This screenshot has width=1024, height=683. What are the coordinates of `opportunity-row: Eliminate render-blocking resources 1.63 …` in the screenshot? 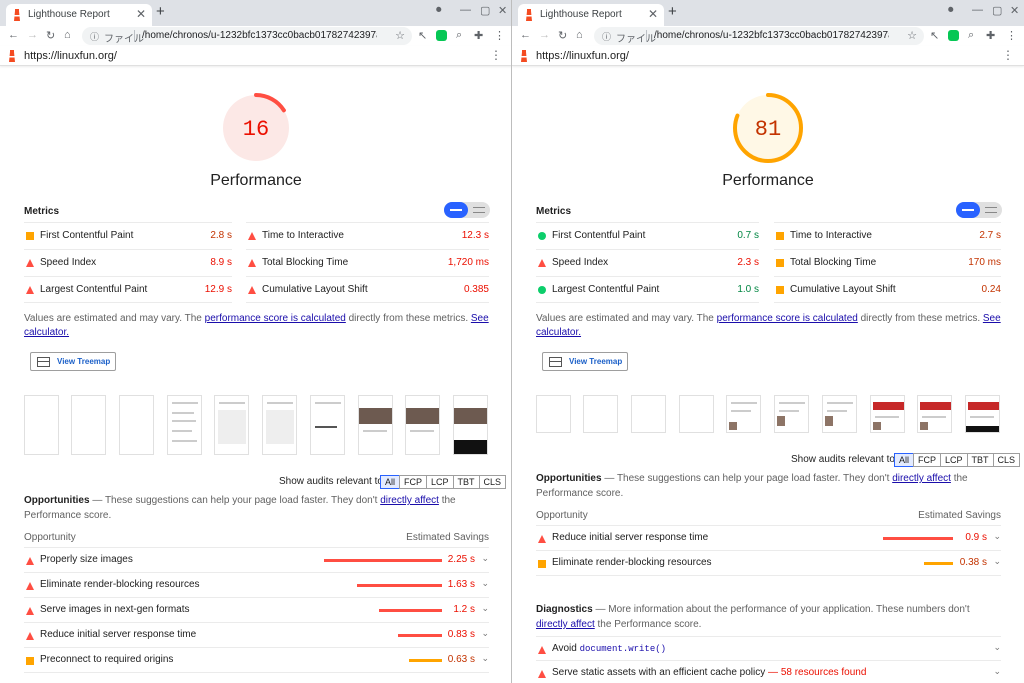 It's located at (256, 585).